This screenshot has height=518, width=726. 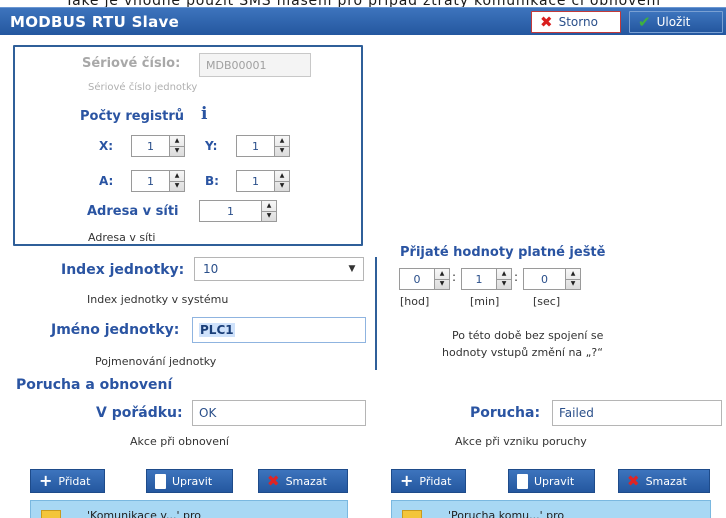 I want to click on left-add-button: + Přidat, so click(x=67, y=481).